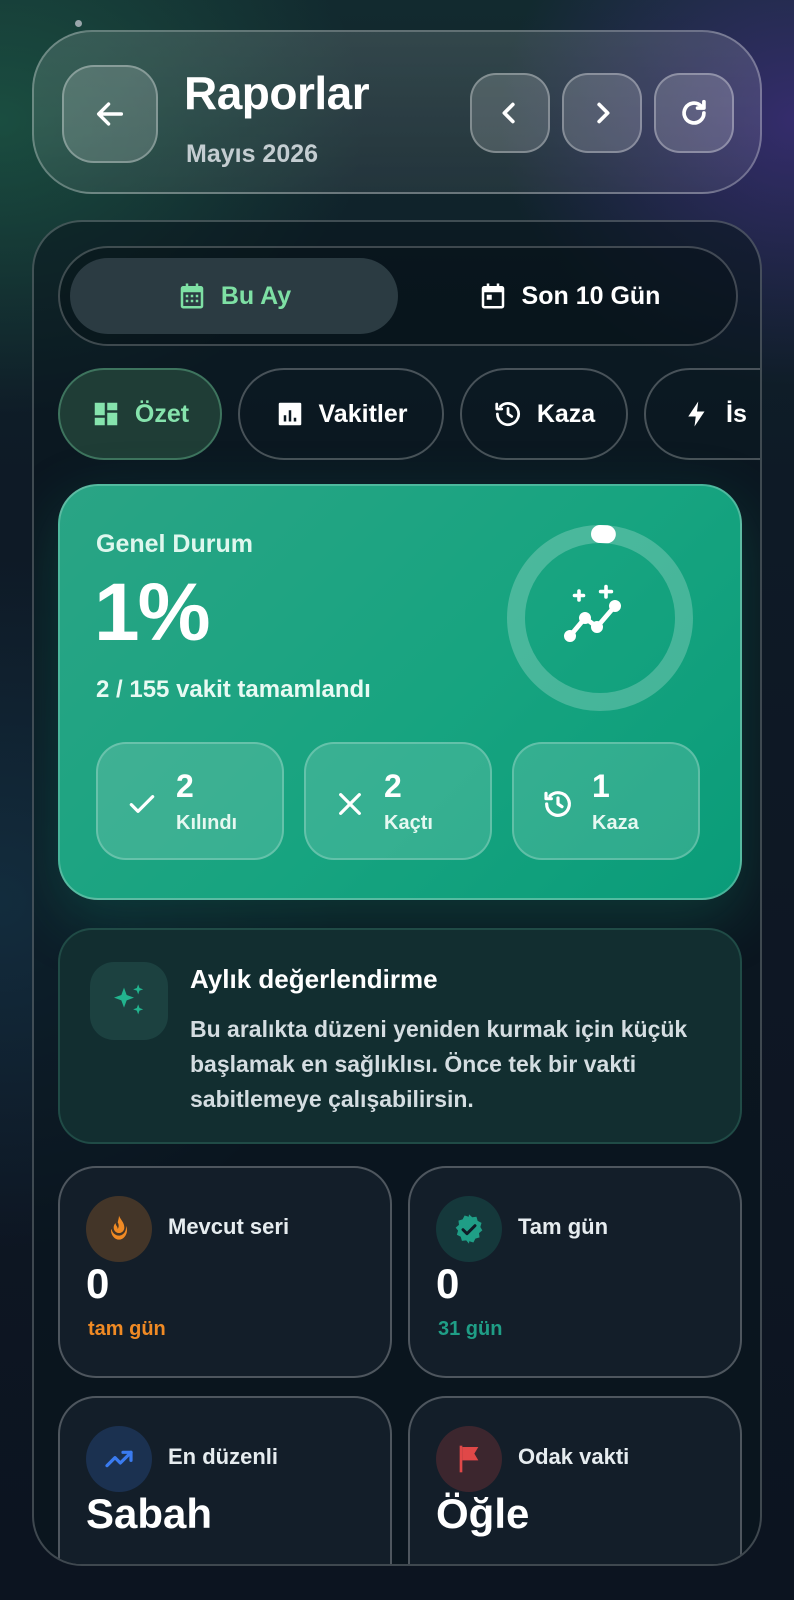  Describe the element at coordinates (483, 1513) in the screenshot. I see `metric-value: Öğle` at that location.